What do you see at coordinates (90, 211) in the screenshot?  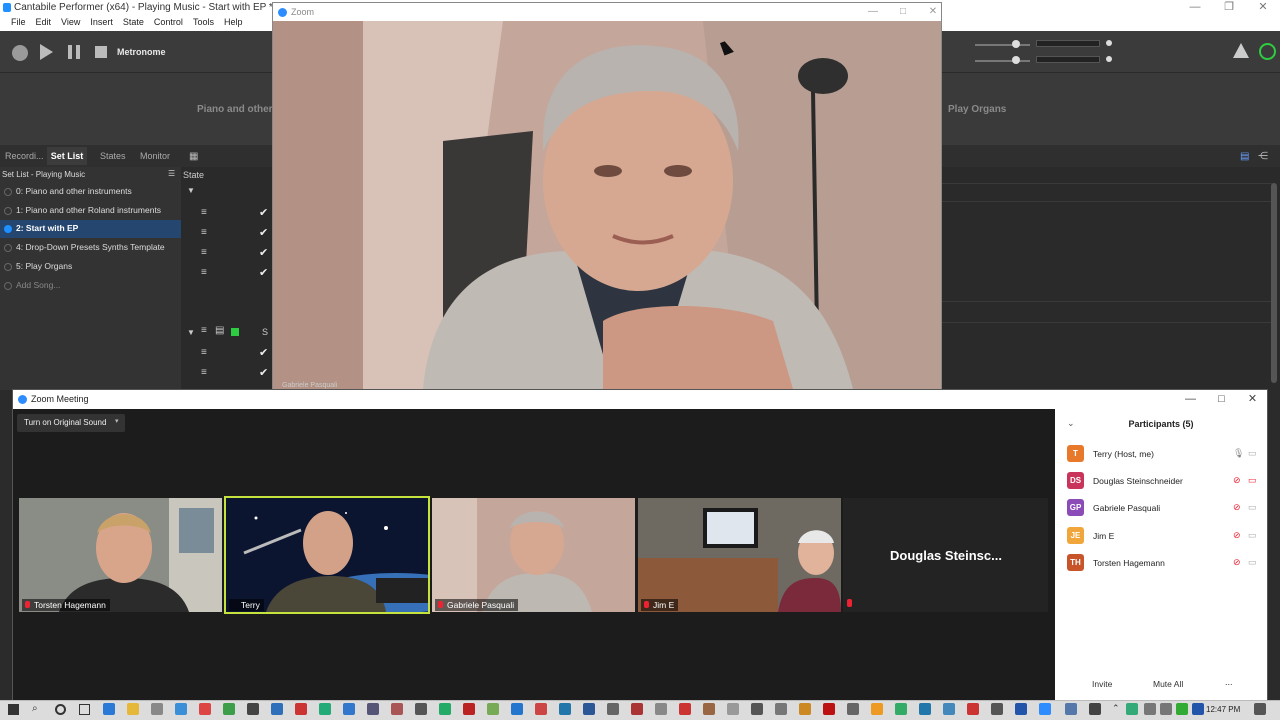 I see `setlist-song: 1: Piano and other Roland instruments` at bounding box center [90, 211].